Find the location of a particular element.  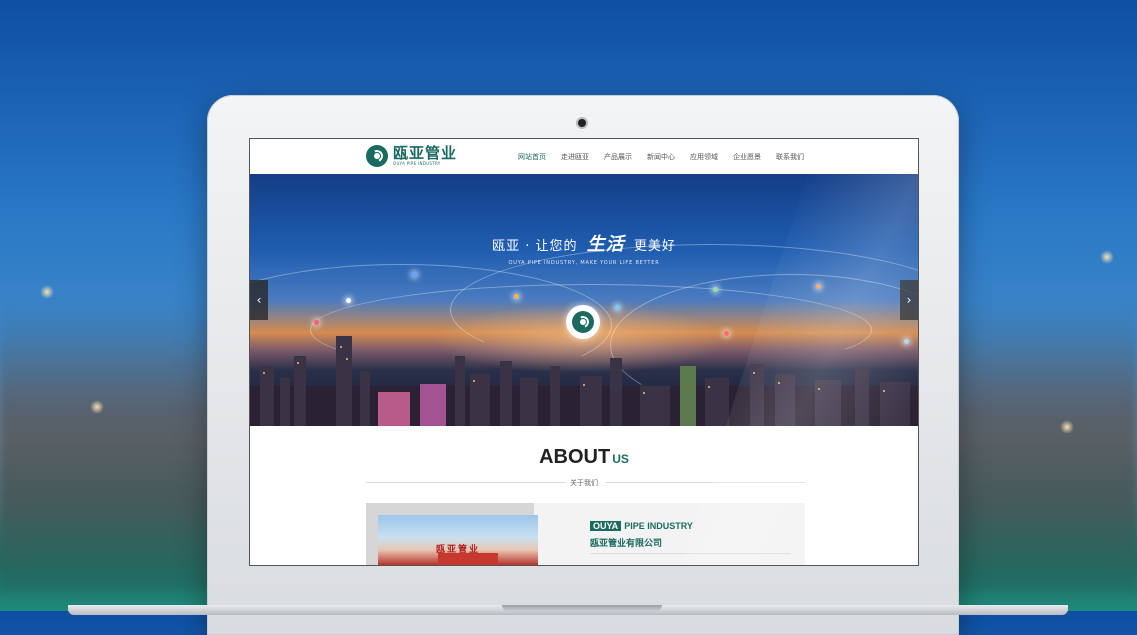

company-name-en: OUYA PIPE INDUSTRY is located at coordinates (641, 526).